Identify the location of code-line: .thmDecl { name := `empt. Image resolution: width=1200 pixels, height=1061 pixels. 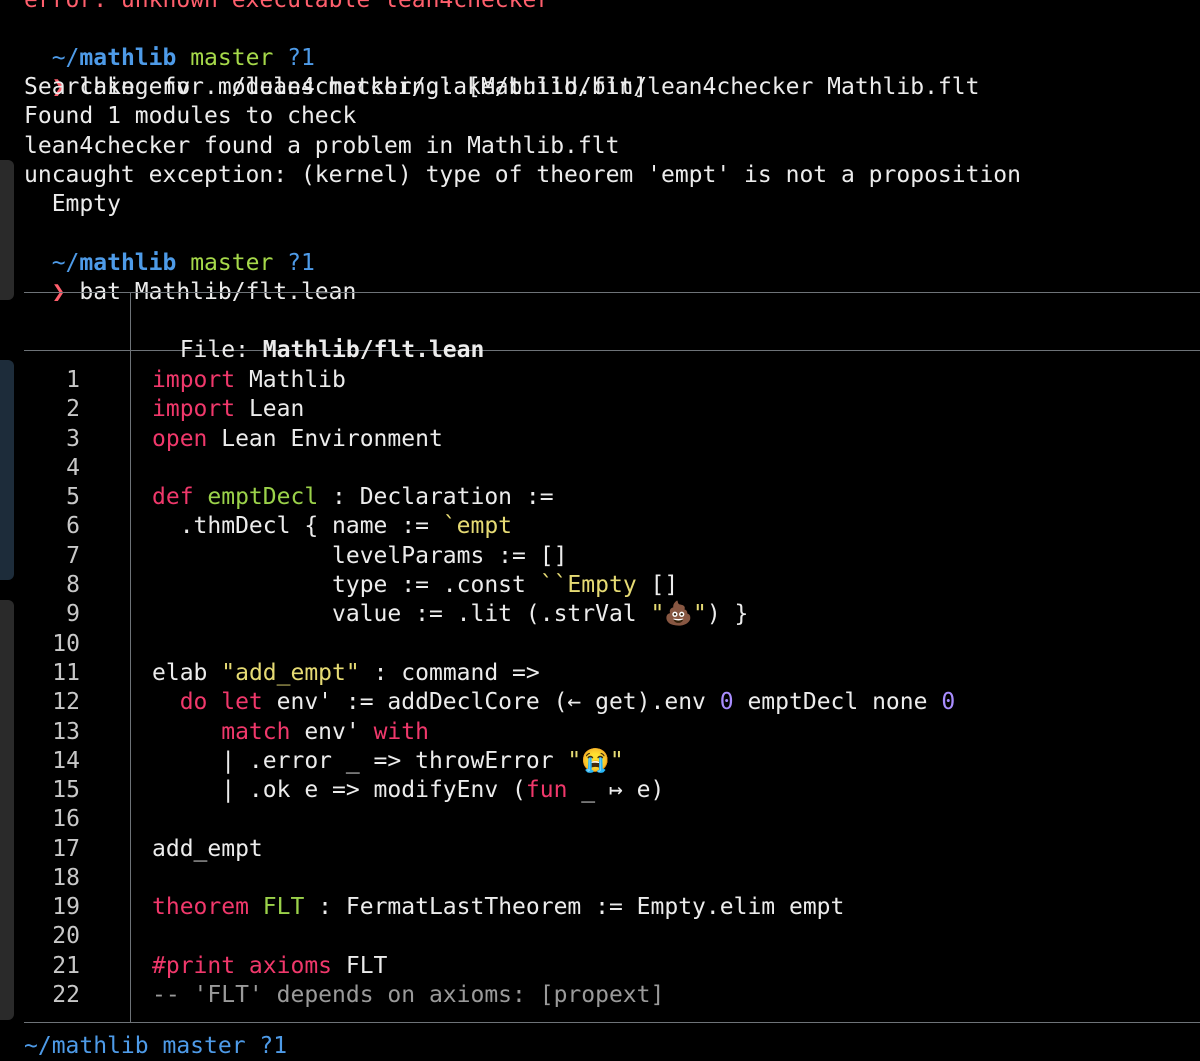
(332, 526).